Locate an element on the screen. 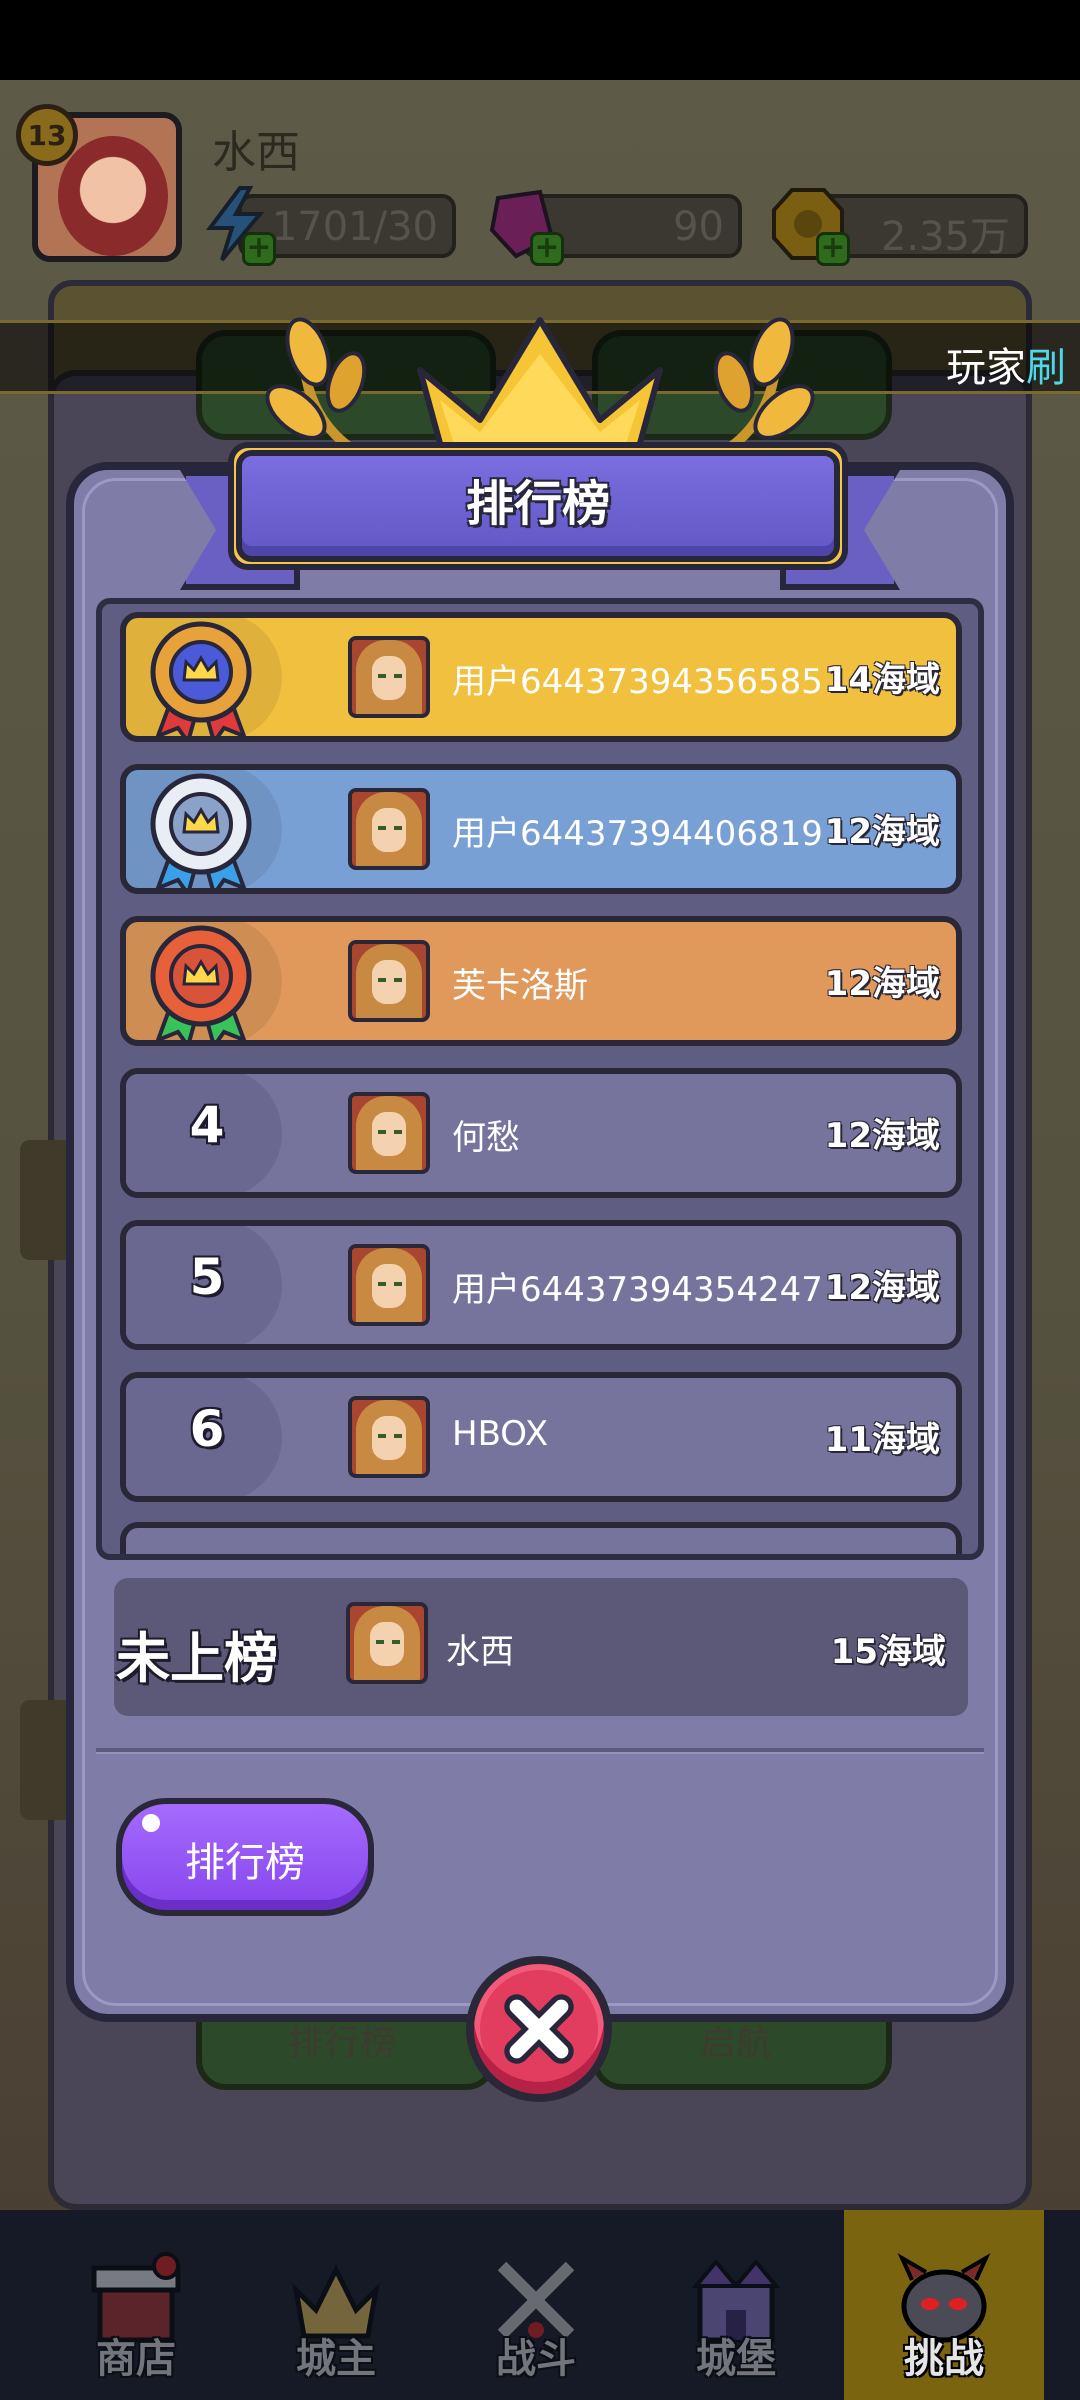 The image size is (1080, 2400). nav-castle-label: 城堡 is located at coordinates (736, 2359).